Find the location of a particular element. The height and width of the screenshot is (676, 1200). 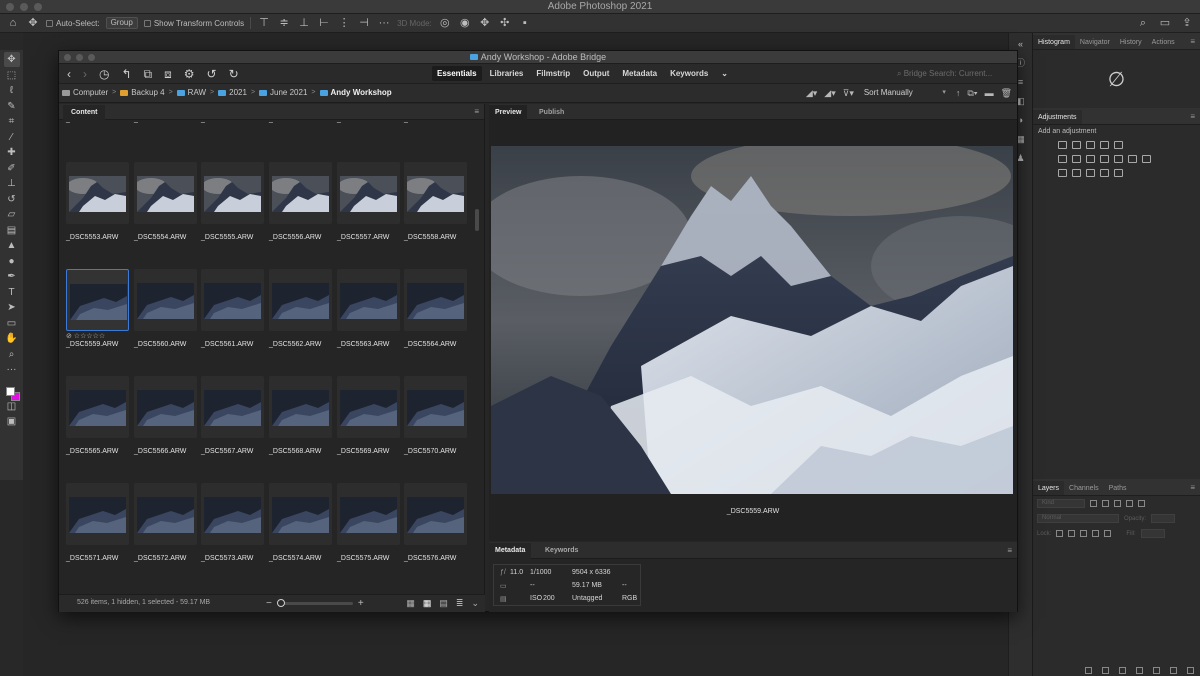

list-view-icon: ≣ is located at coordinates (460, 603).